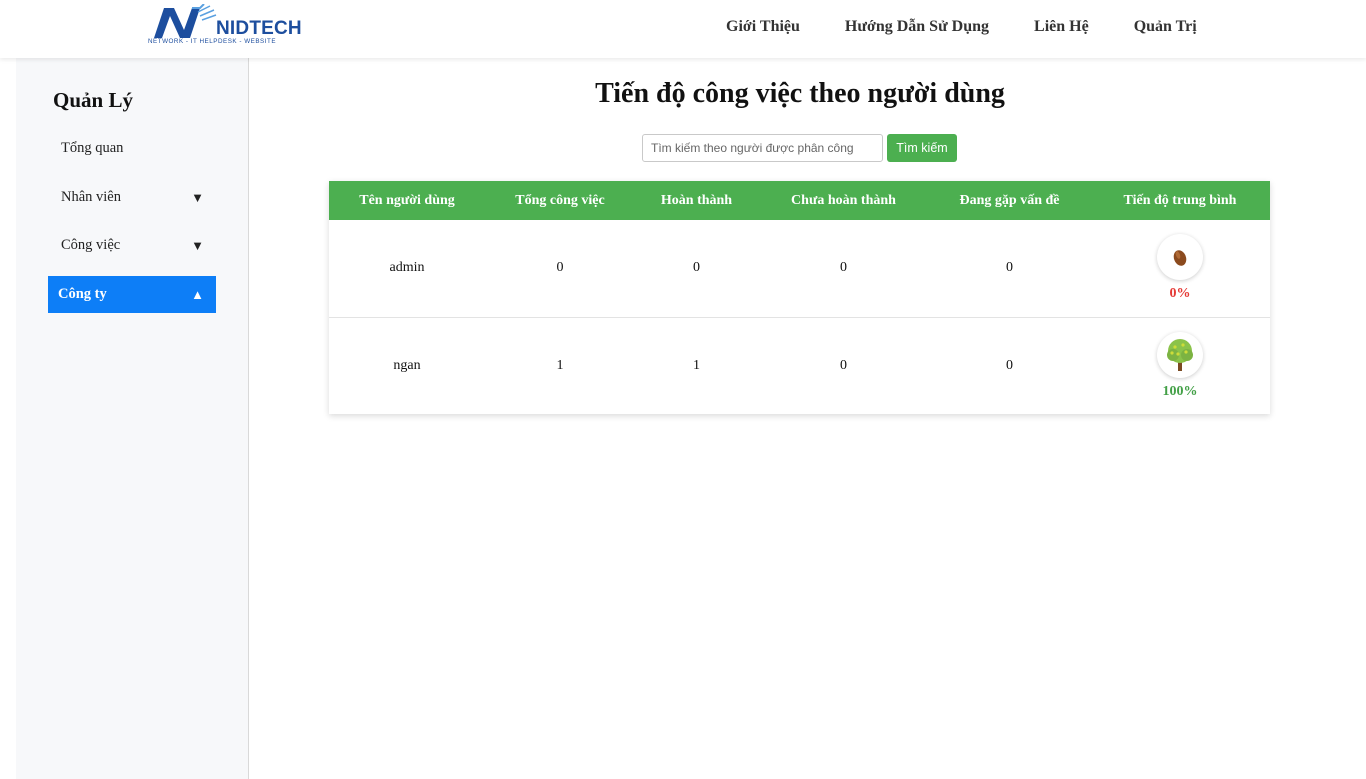  What do you see at coordinates (1180, 257) in the screenshot?
I see `seed-icon` at bounding box center [1180, 257].